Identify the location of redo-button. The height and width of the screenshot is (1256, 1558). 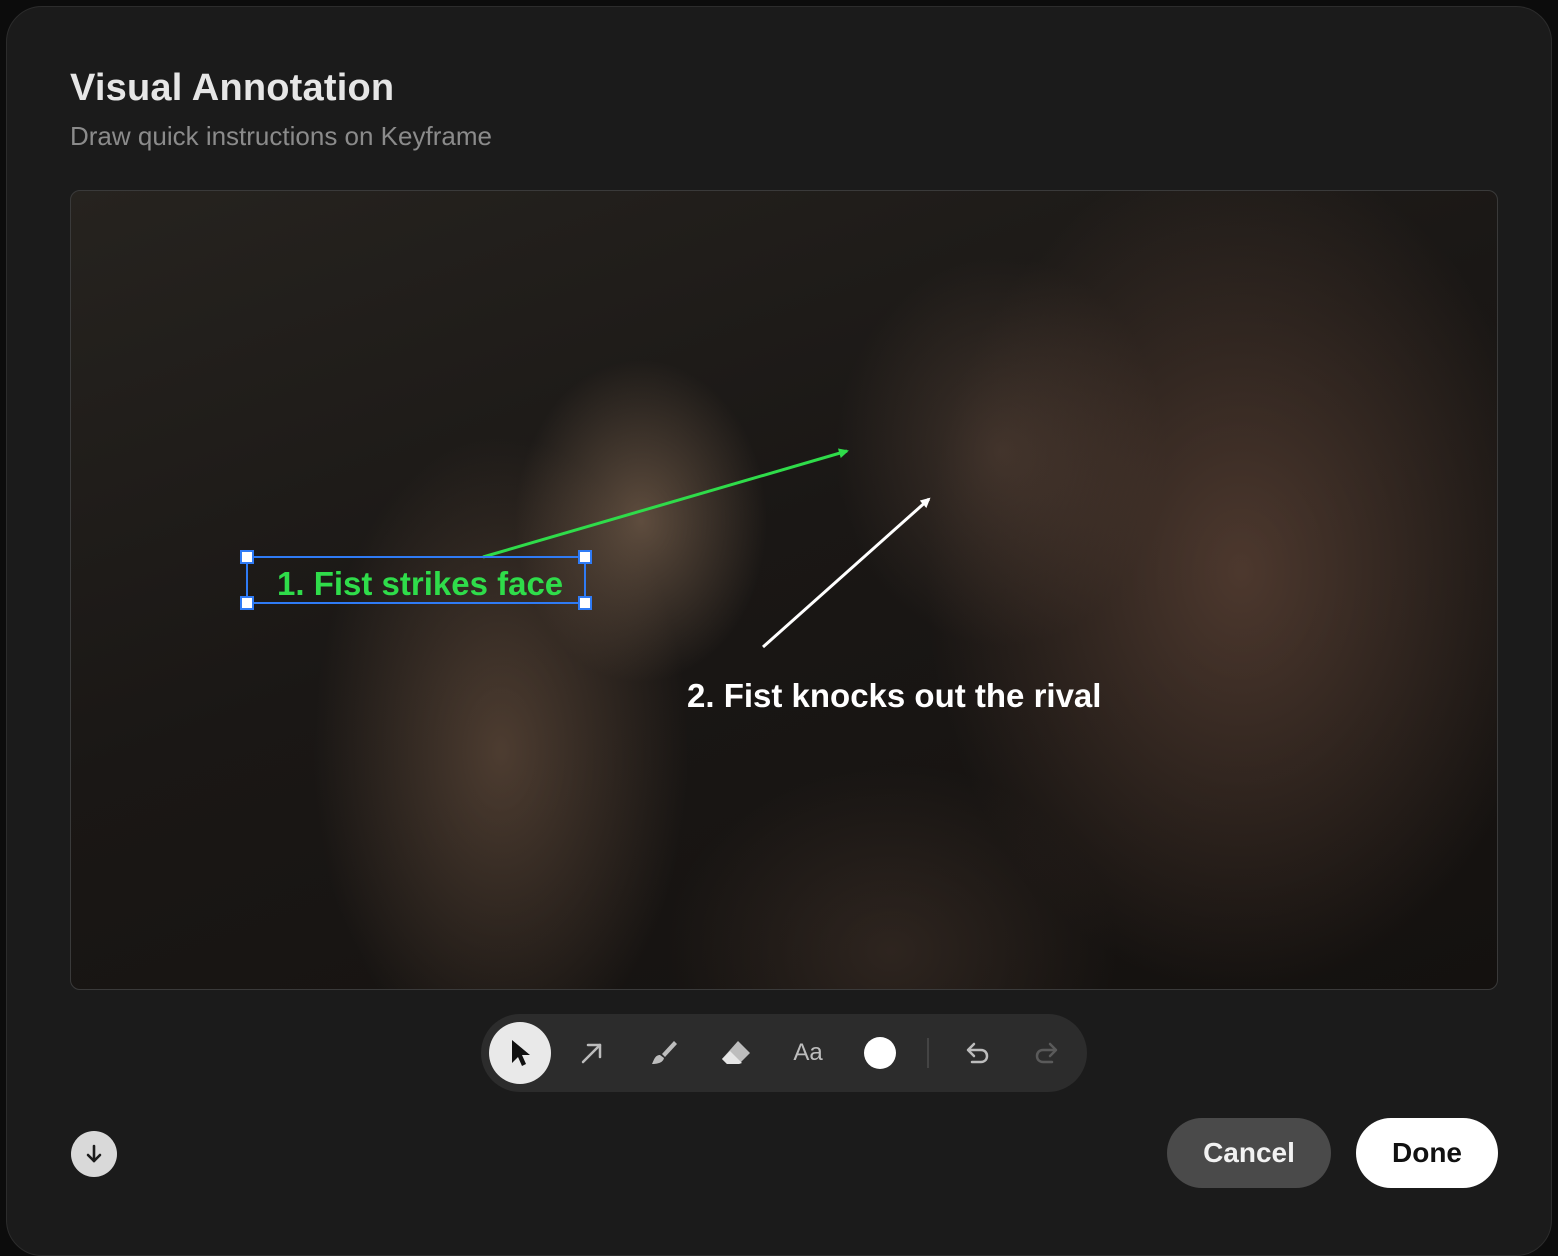
(1048, 1053).